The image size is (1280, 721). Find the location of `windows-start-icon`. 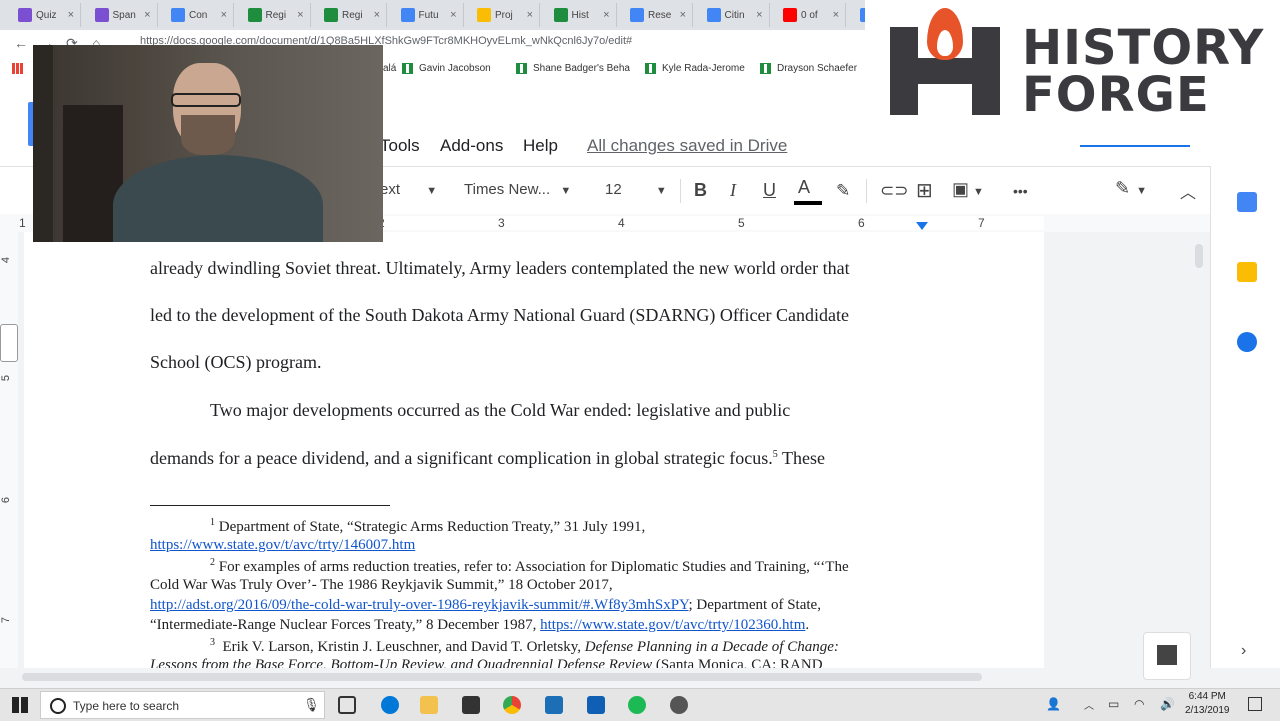

windows-start-icon is located at coordinates (20, 705).